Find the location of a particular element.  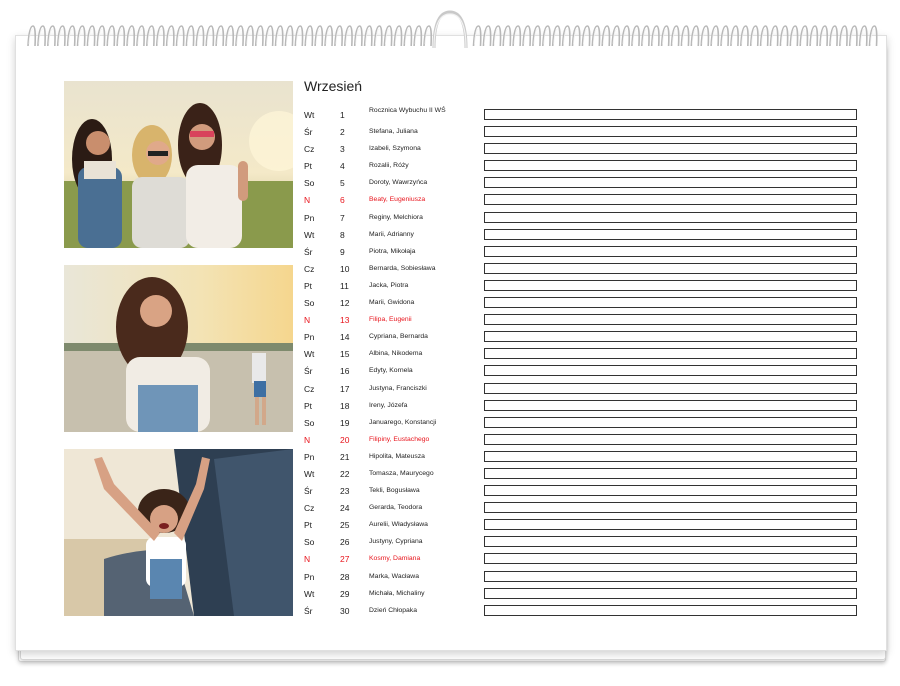

name-day: Beaty, Eugeniusza is located at coordinates (397, 200).